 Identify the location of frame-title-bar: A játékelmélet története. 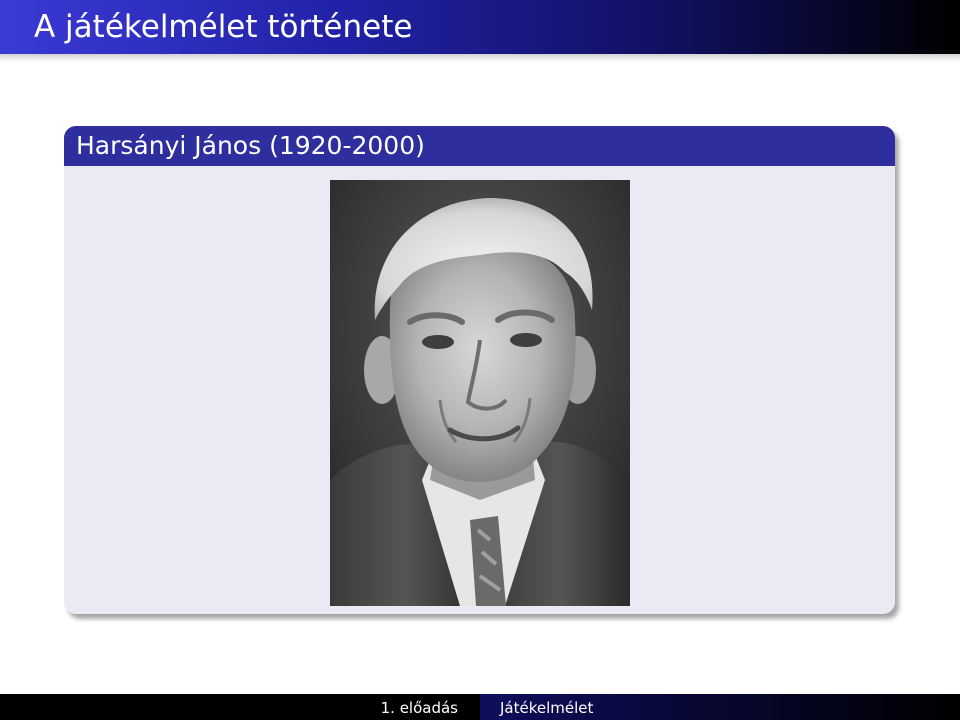
(480, 27).